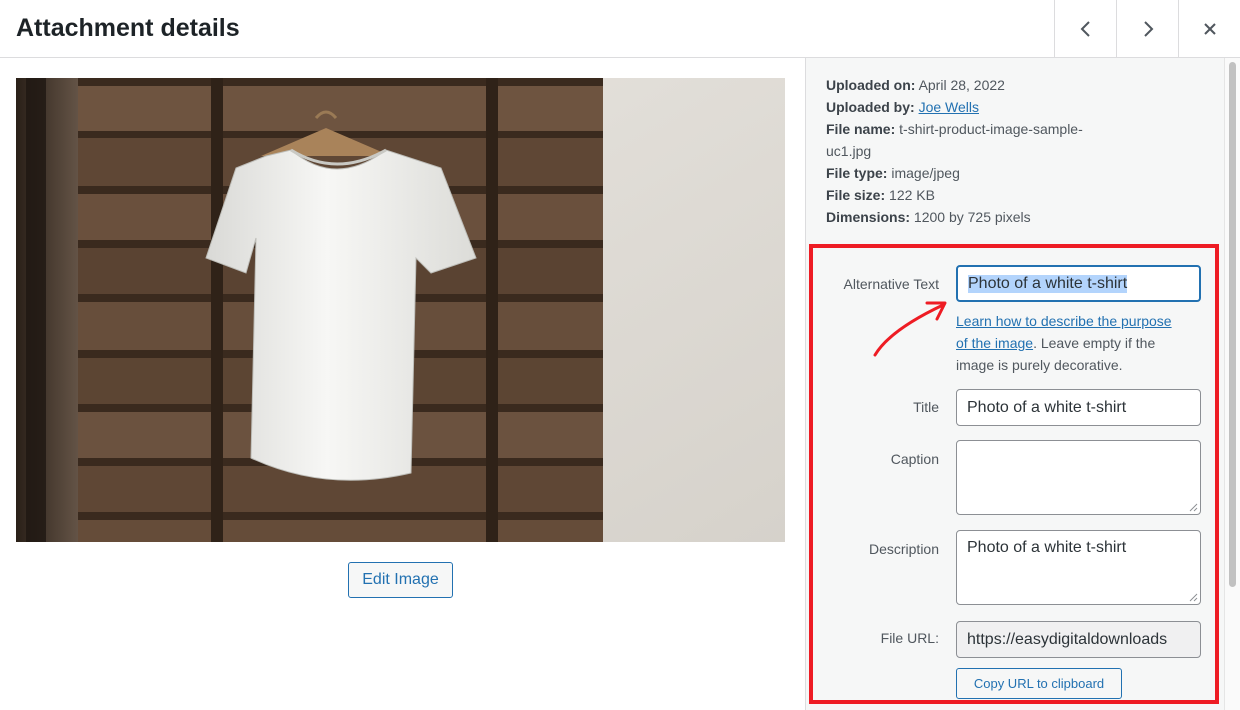  What do you see at coordinates (903, 549) in the screenshot?
I see `description-label: Description` at bounding box center [903, 549].